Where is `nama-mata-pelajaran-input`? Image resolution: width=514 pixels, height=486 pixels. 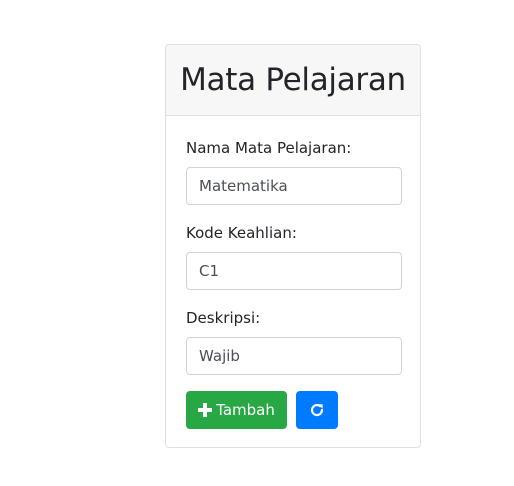
nama-mata-pelajaran-input is located at coordinates (294, 186).